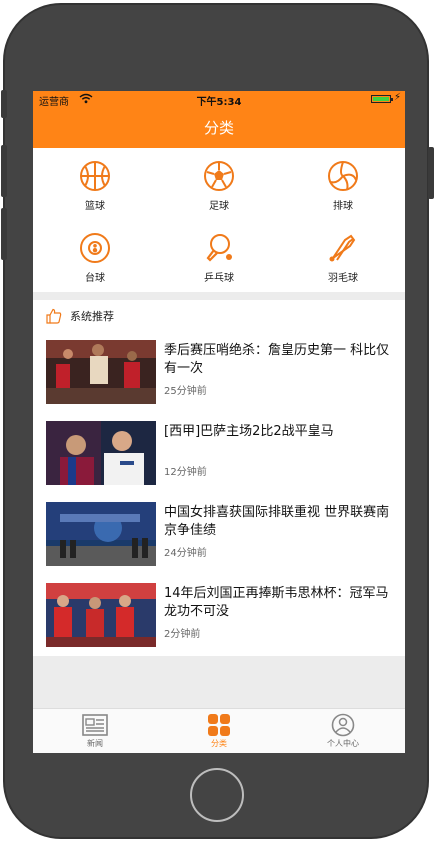 The width and height of the screenshot is (438, 844). What do you see at coordinates (95, 176) in the screenshot?
I see `basketball-icon` at bounding box center [95, 176].